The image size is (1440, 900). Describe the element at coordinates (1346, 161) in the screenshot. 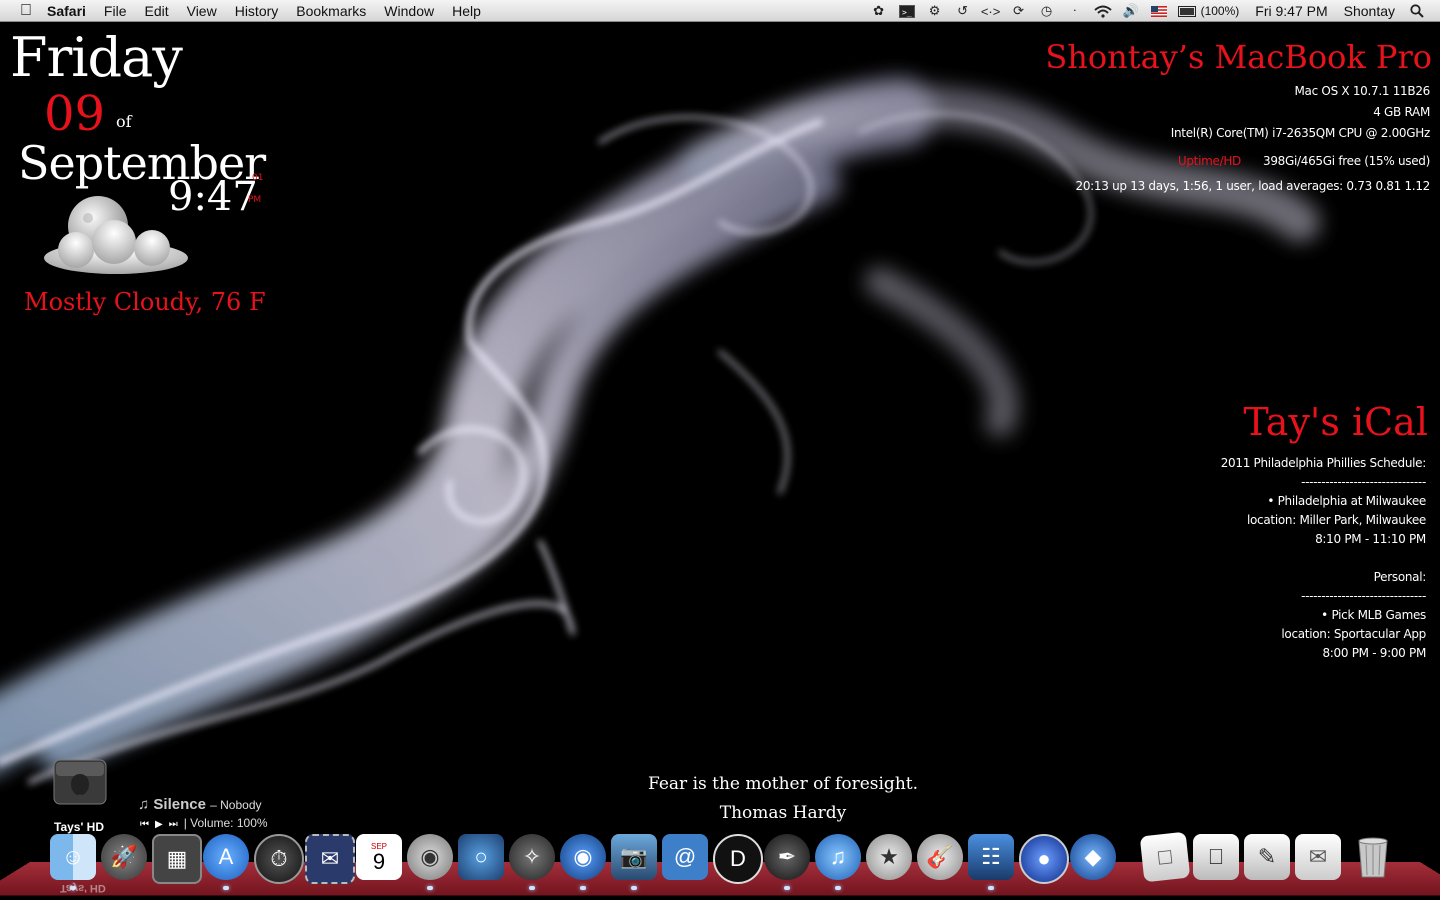

I see `disk-usage: 398Gi/465Gi free (15% used)` at that location.